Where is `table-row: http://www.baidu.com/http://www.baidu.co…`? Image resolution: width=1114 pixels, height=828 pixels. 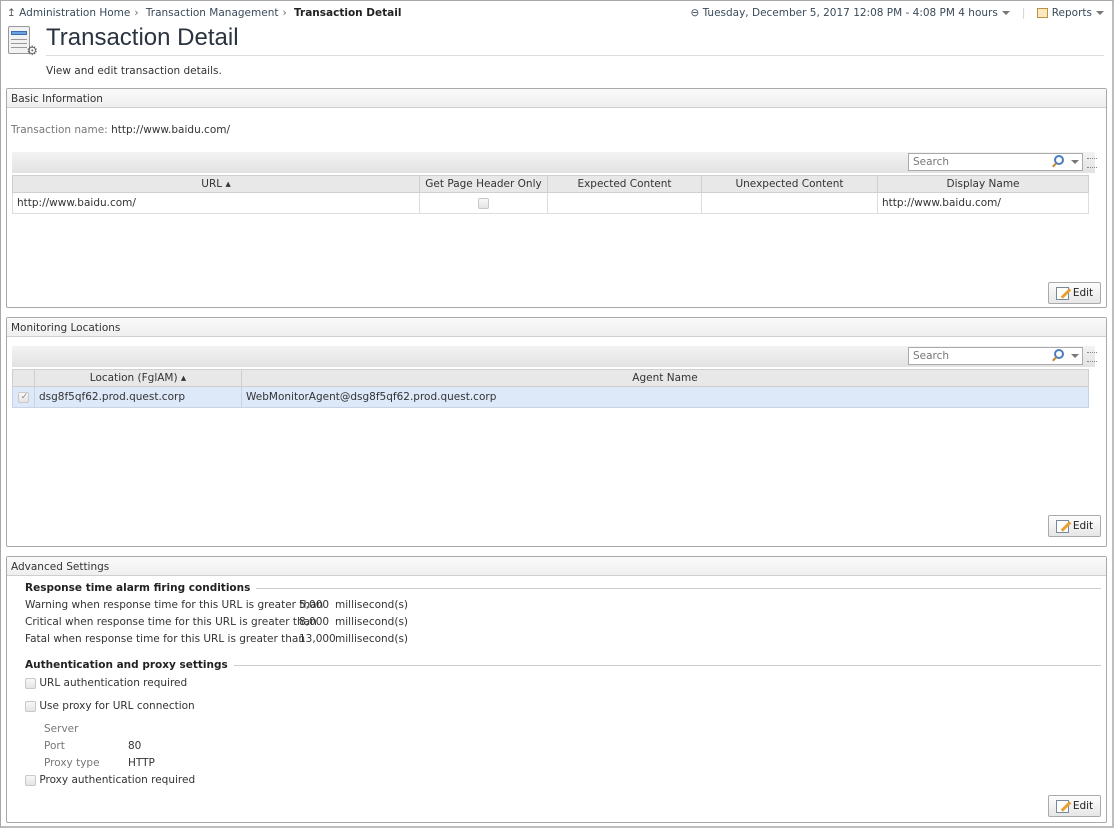 table-row: http://www.baidu.com/http://www.baidu.co… is located at coordinates (550, 203).